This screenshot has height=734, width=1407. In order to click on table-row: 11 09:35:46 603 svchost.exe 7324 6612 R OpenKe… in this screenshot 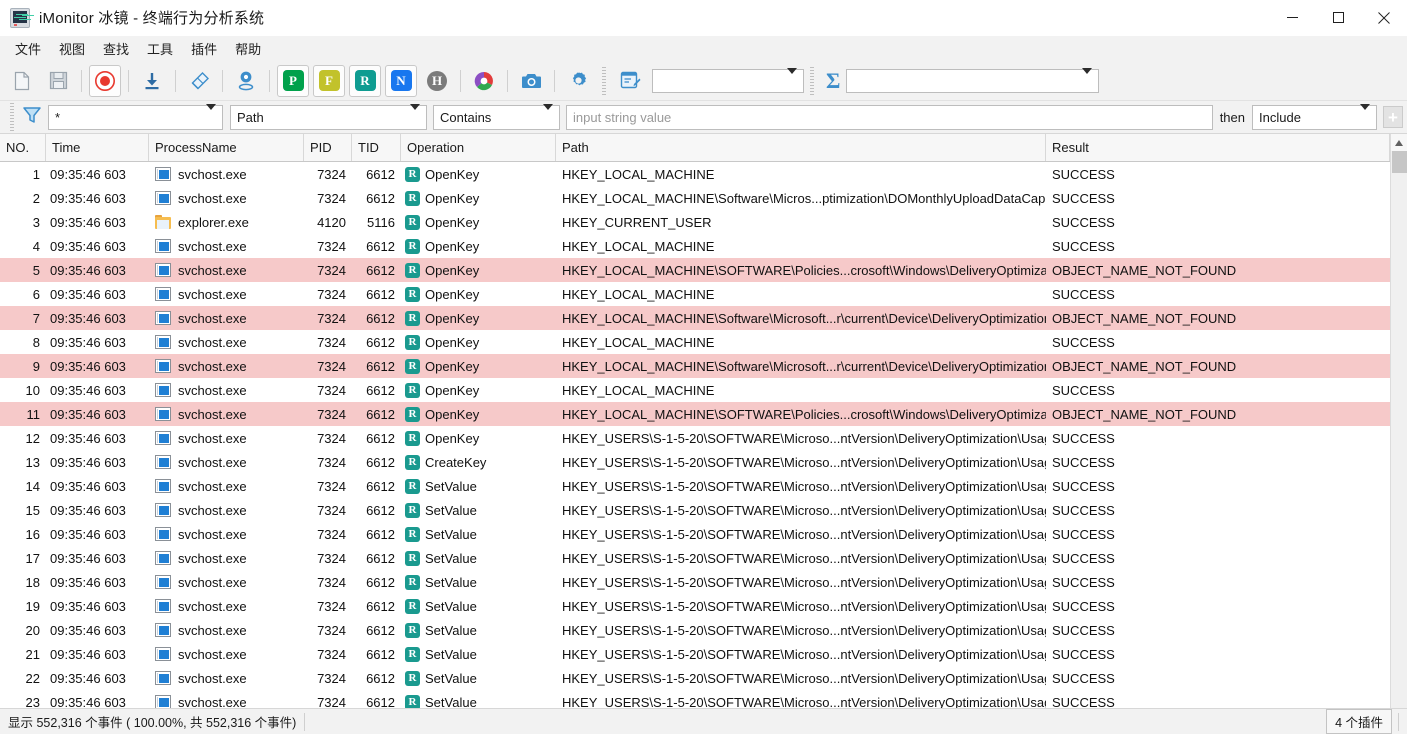, I will do `click(695, 414)`.